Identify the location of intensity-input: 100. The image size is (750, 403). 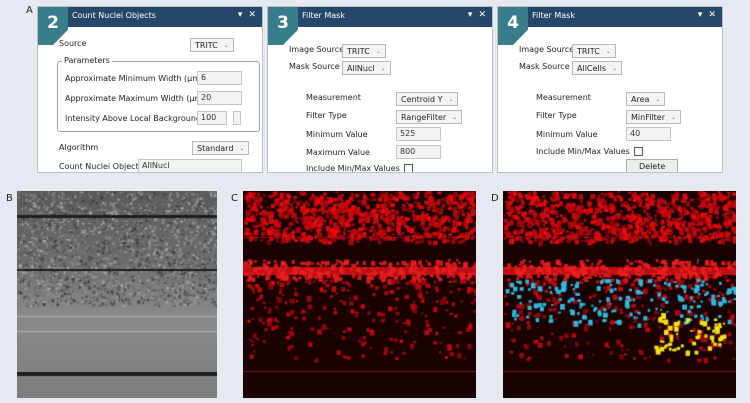
(212, 118).